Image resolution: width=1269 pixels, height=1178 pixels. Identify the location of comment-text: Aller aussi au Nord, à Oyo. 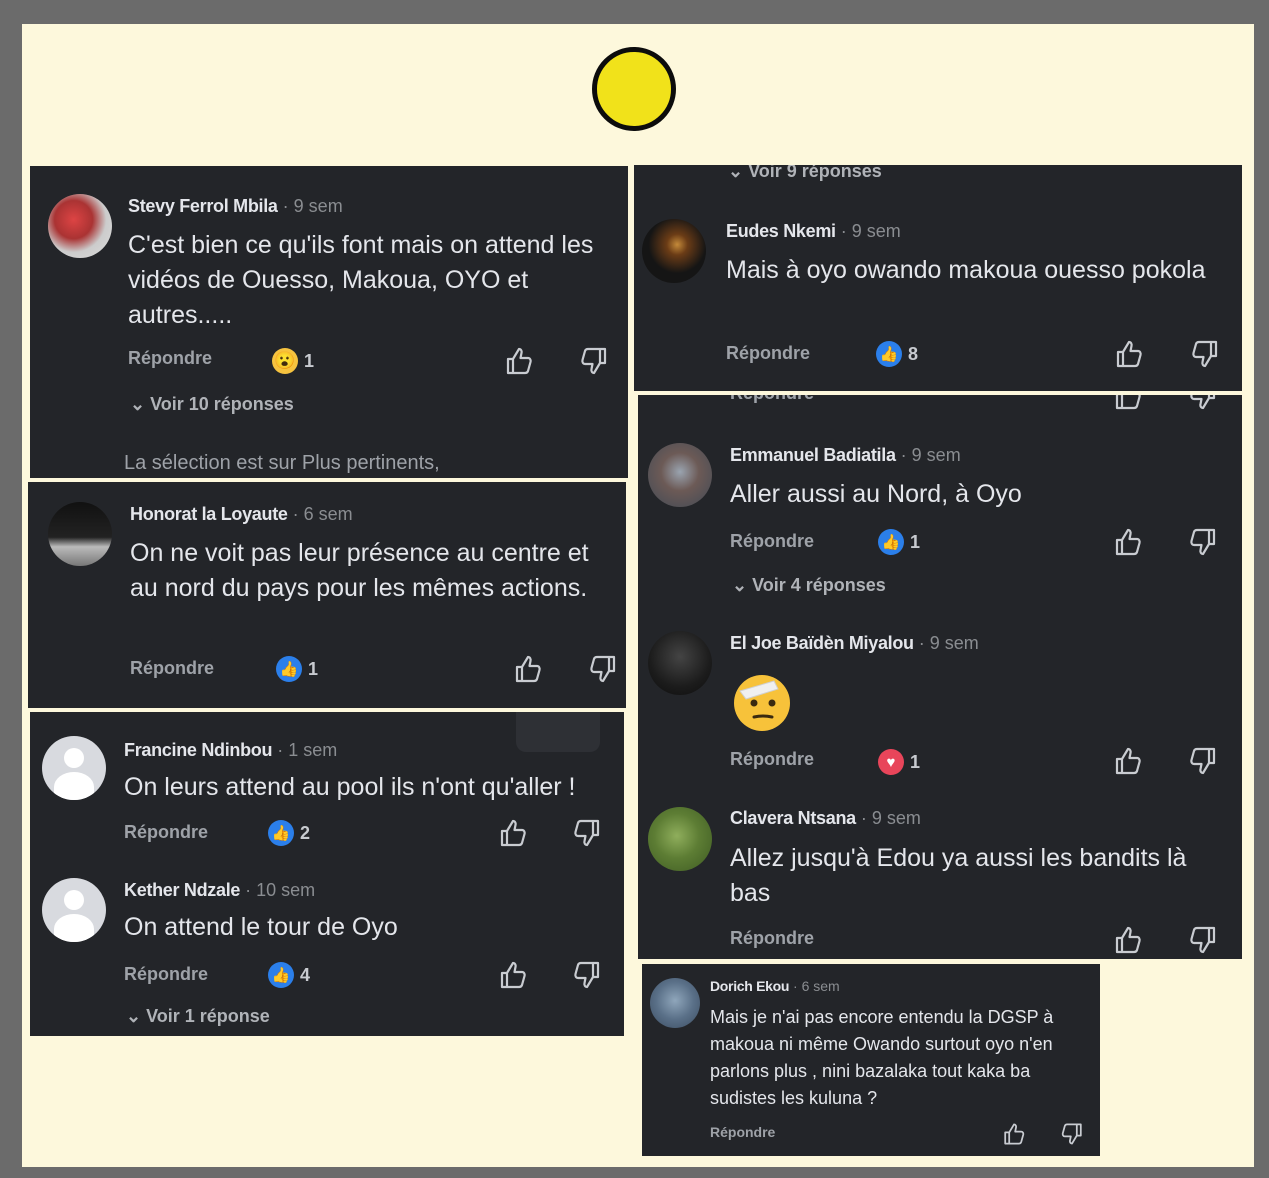
(876, 494).